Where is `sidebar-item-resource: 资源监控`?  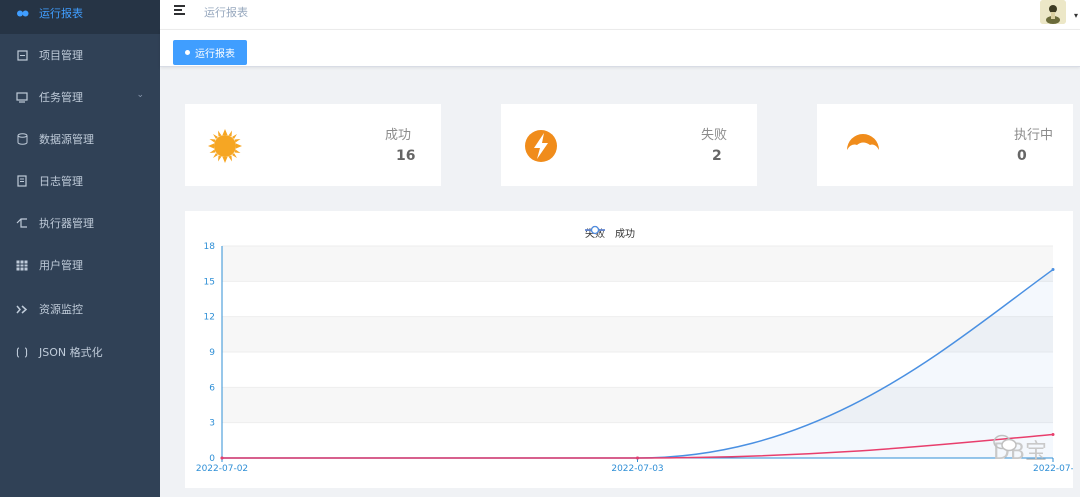 sidebar-item-resource: 资源监控 is located at coordinates (80, 309).